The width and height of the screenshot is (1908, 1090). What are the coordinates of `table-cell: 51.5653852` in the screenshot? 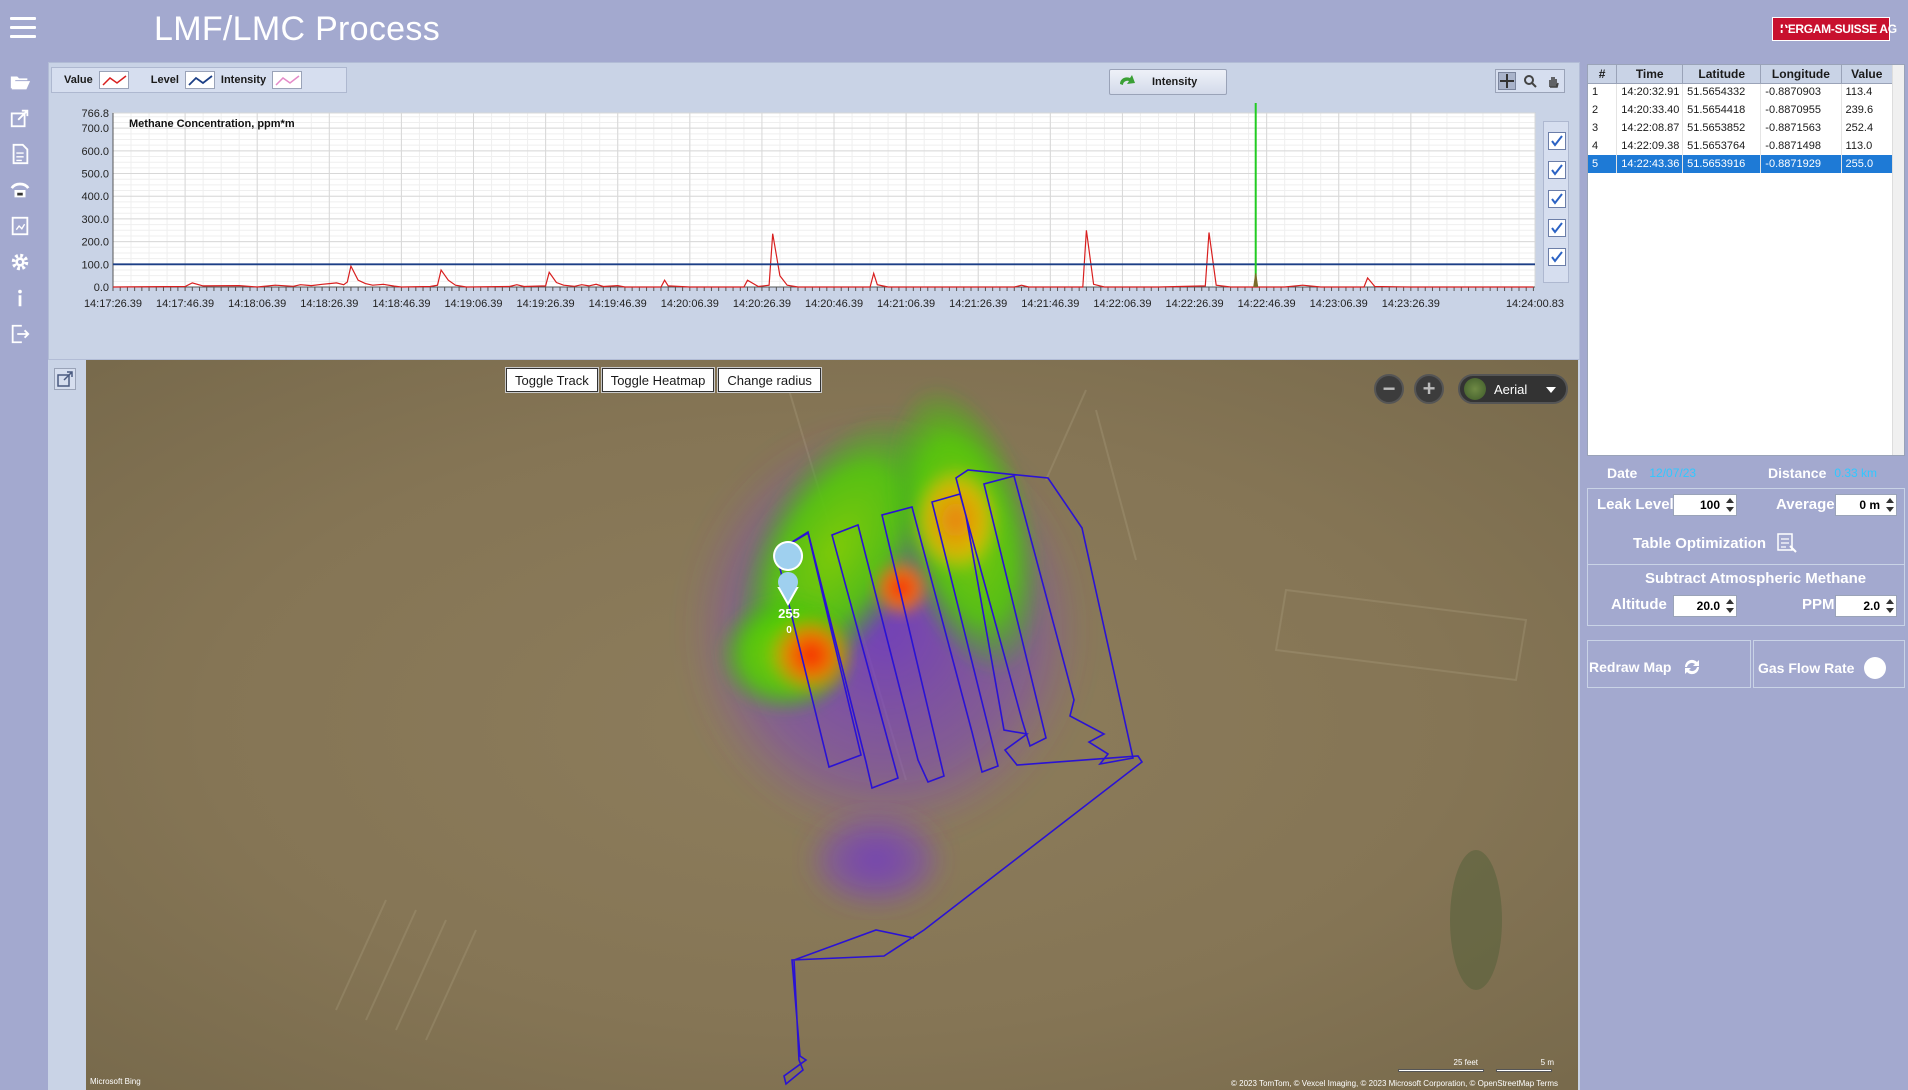 It's located at (1722, 128).